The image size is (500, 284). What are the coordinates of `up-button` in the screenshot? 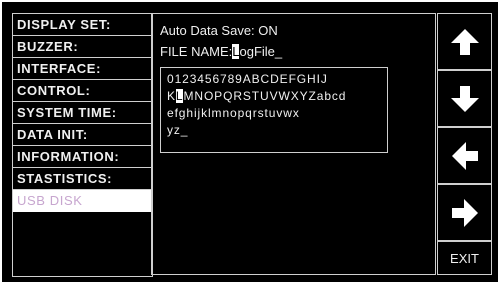 It's located at (464, 41).